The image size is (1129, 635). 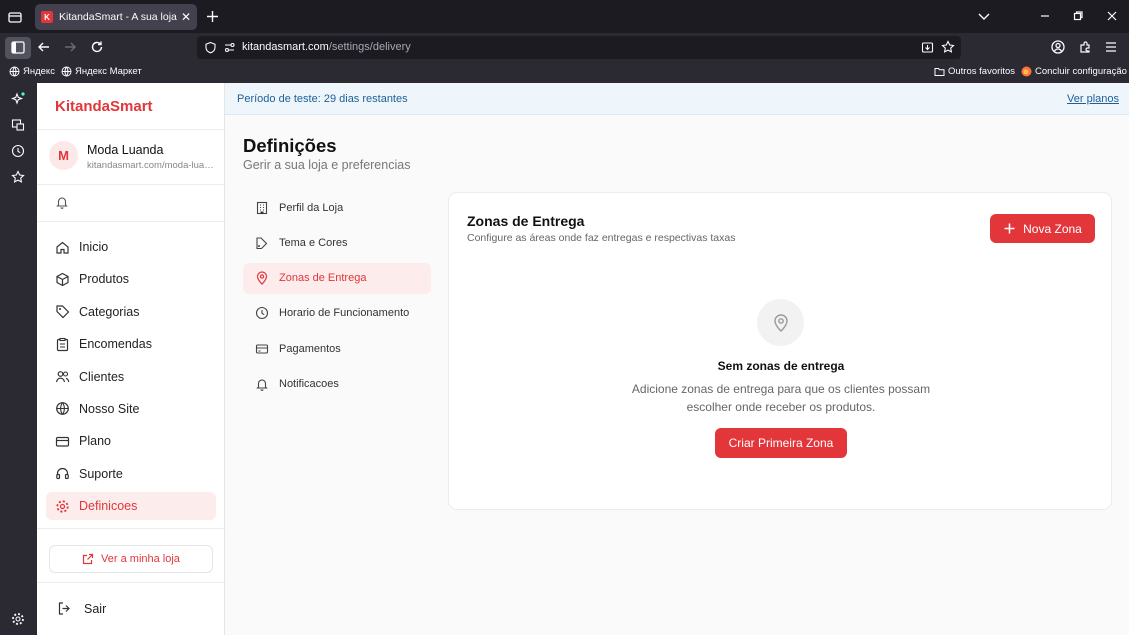 I want to click on plus-icon, so click(x=1009, y=228).